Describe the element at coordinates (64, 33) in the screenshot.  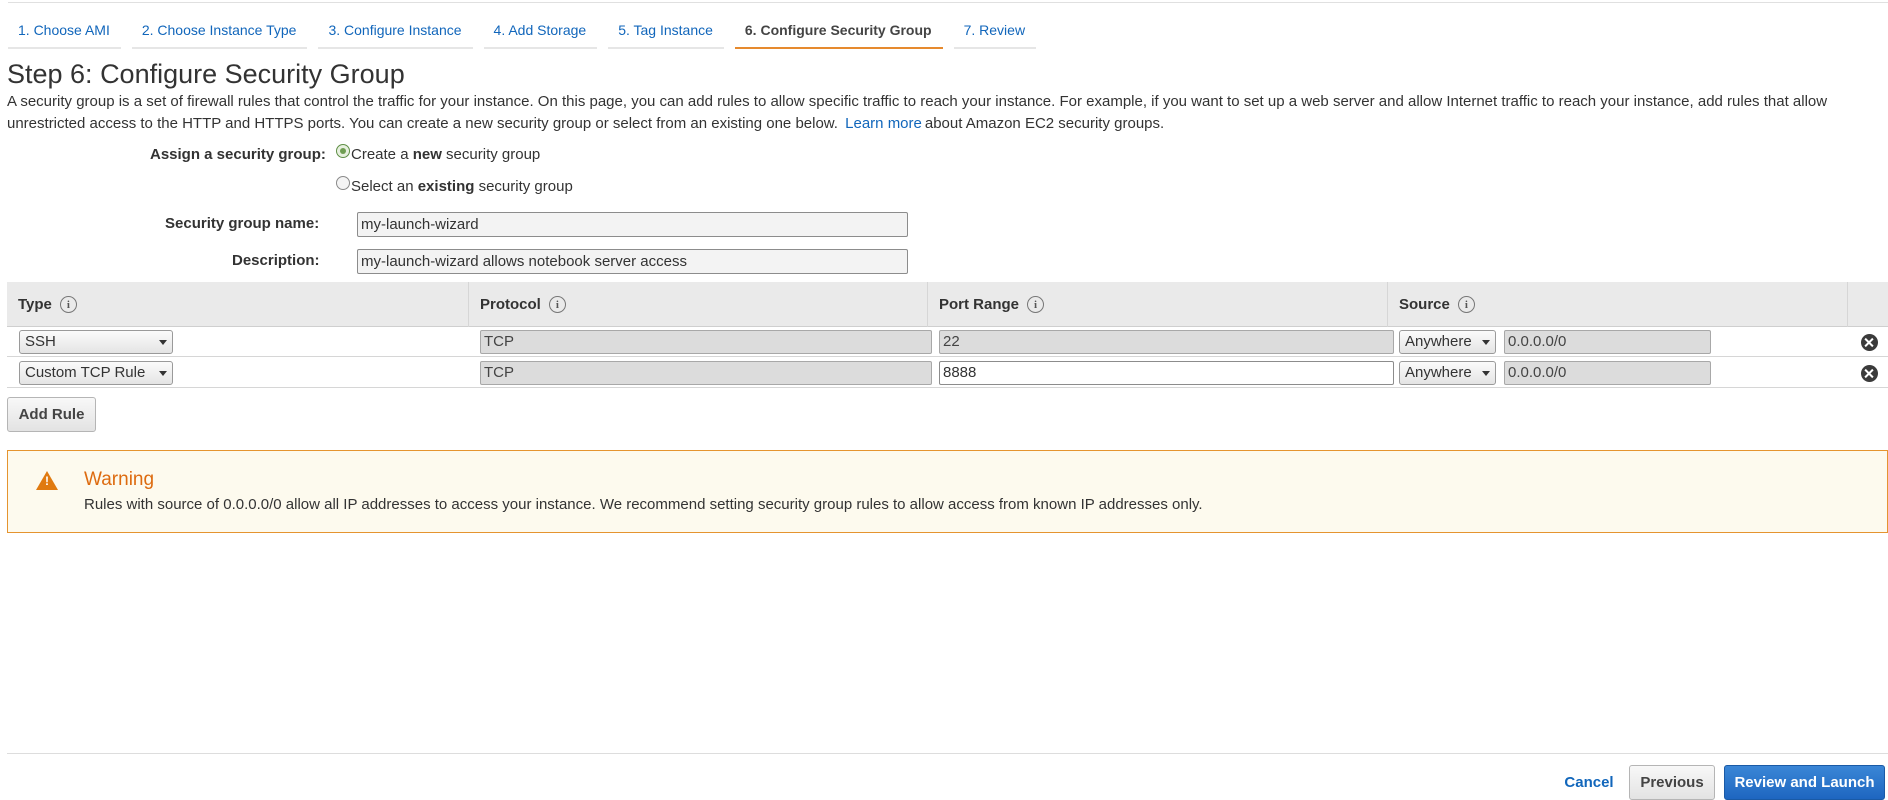
I see `tab-choose-ami: 1. Choose AMI` at that location.